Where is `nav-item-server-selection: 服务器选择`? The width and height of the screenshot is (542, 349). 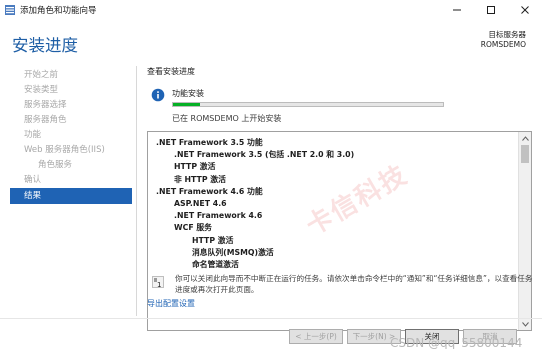
nav-item-server-selection: 服务器选择 is located at coordinates (45, 105).